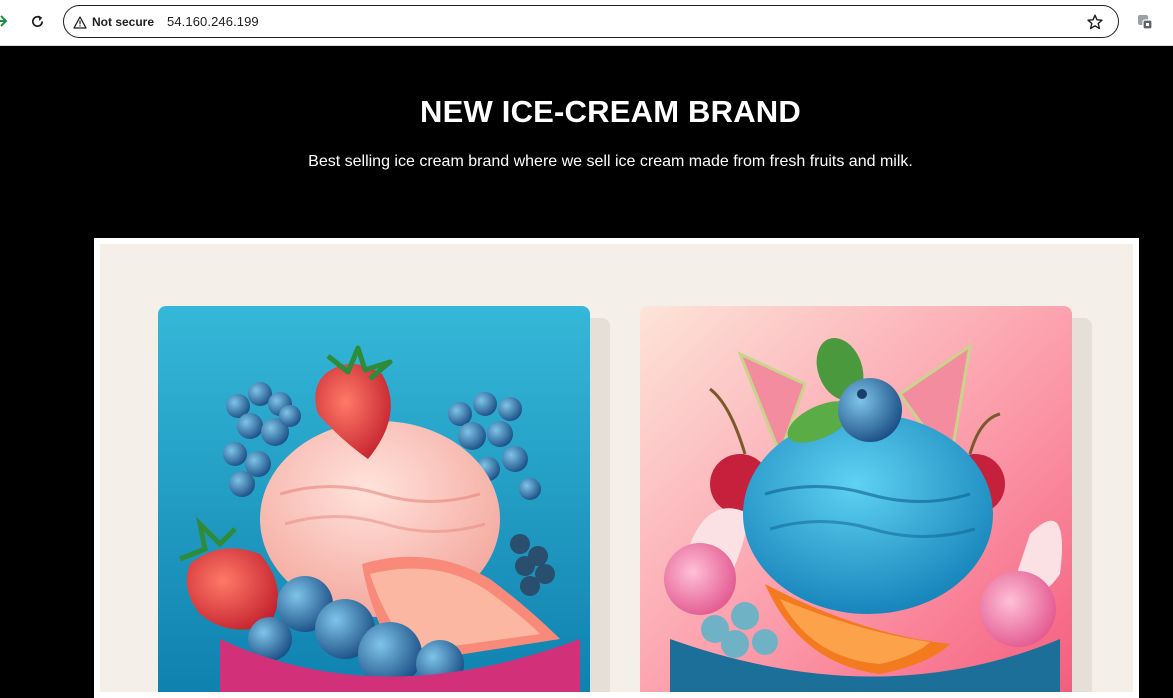 The height and width of the screenshot is (698, 1173). I want to click on page-title: NEW ICE-CREAM BRAND, so click(610, 111).